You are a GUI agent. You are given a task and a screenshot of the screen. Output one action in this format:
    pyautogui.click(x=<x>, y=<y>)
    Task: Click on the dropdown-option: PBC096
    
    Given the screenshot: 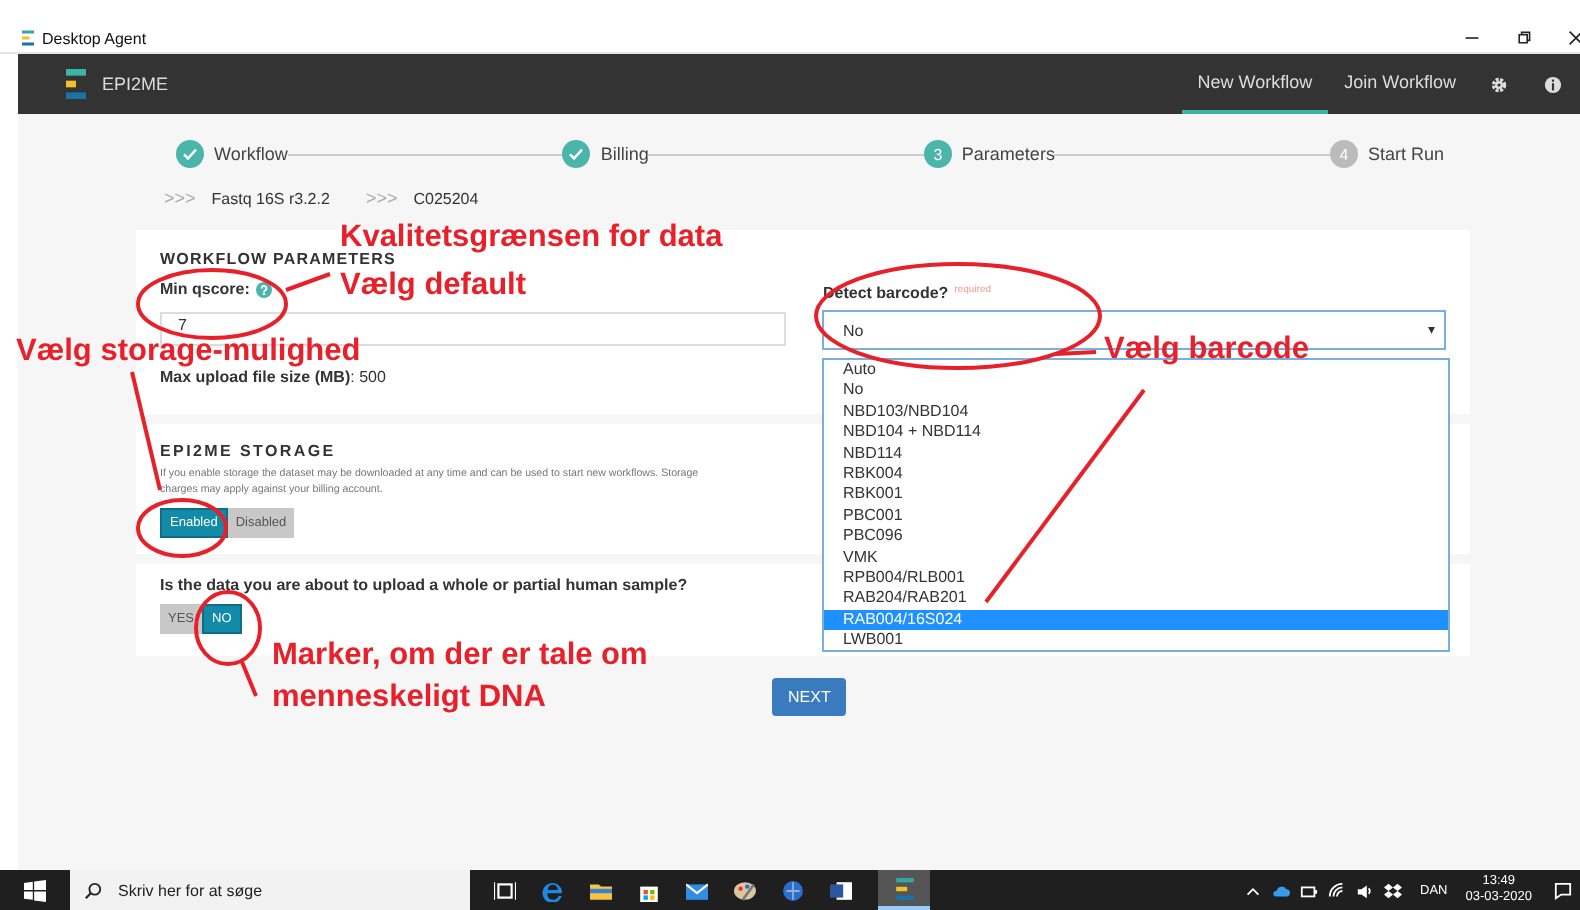 What is the action you would take?
    pyautogui.click(x=1136, y=537)
    